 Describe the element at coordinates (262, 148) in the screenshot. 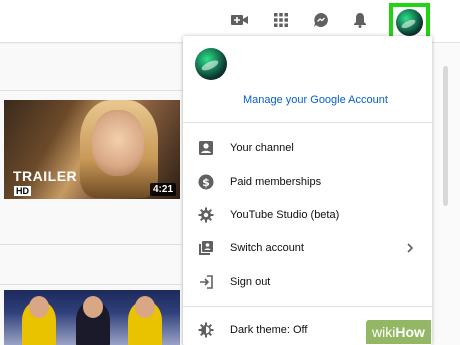

I see `menu-item-label: Your channel` at that location.